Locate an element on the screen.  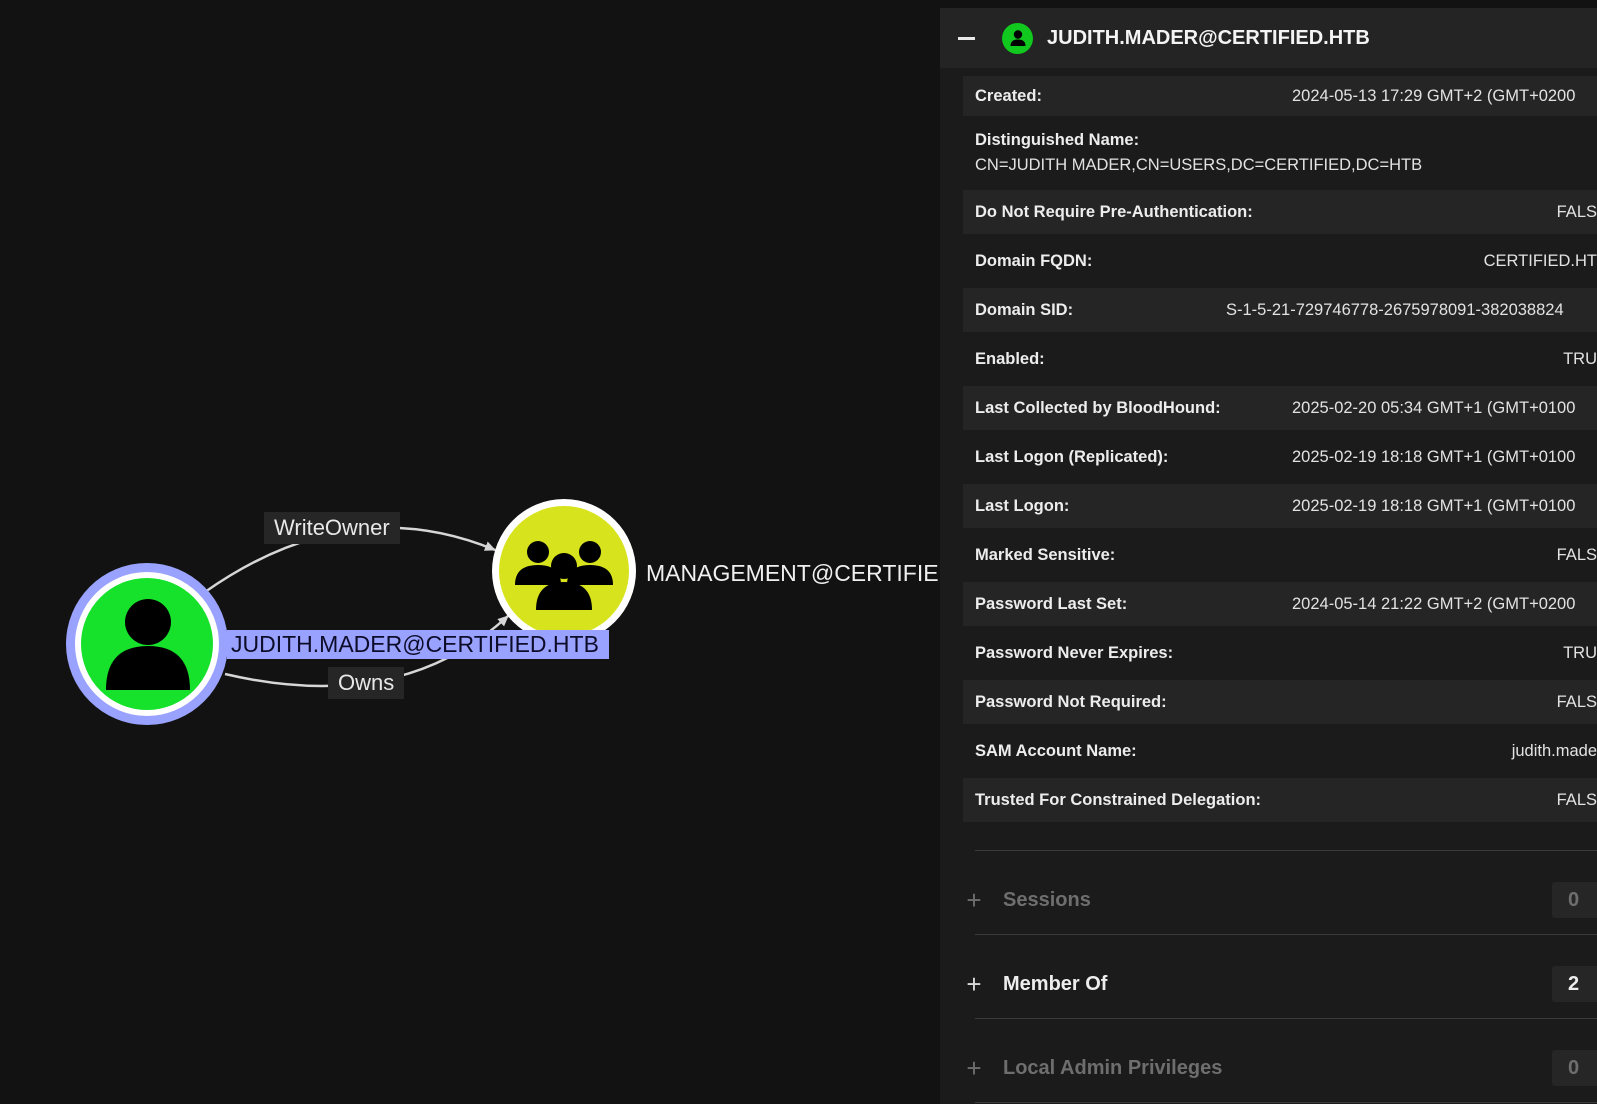
section-count: 2 is located at coordinates (1574, 984).